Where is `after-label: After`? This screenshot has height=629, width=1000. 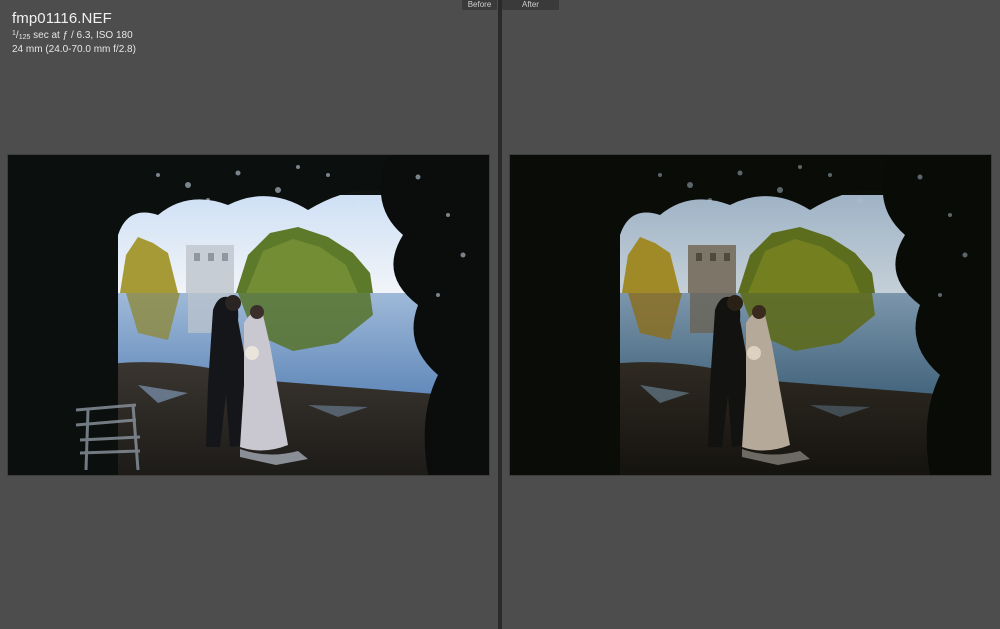
after-label: After is located at coordinates (530, 5).